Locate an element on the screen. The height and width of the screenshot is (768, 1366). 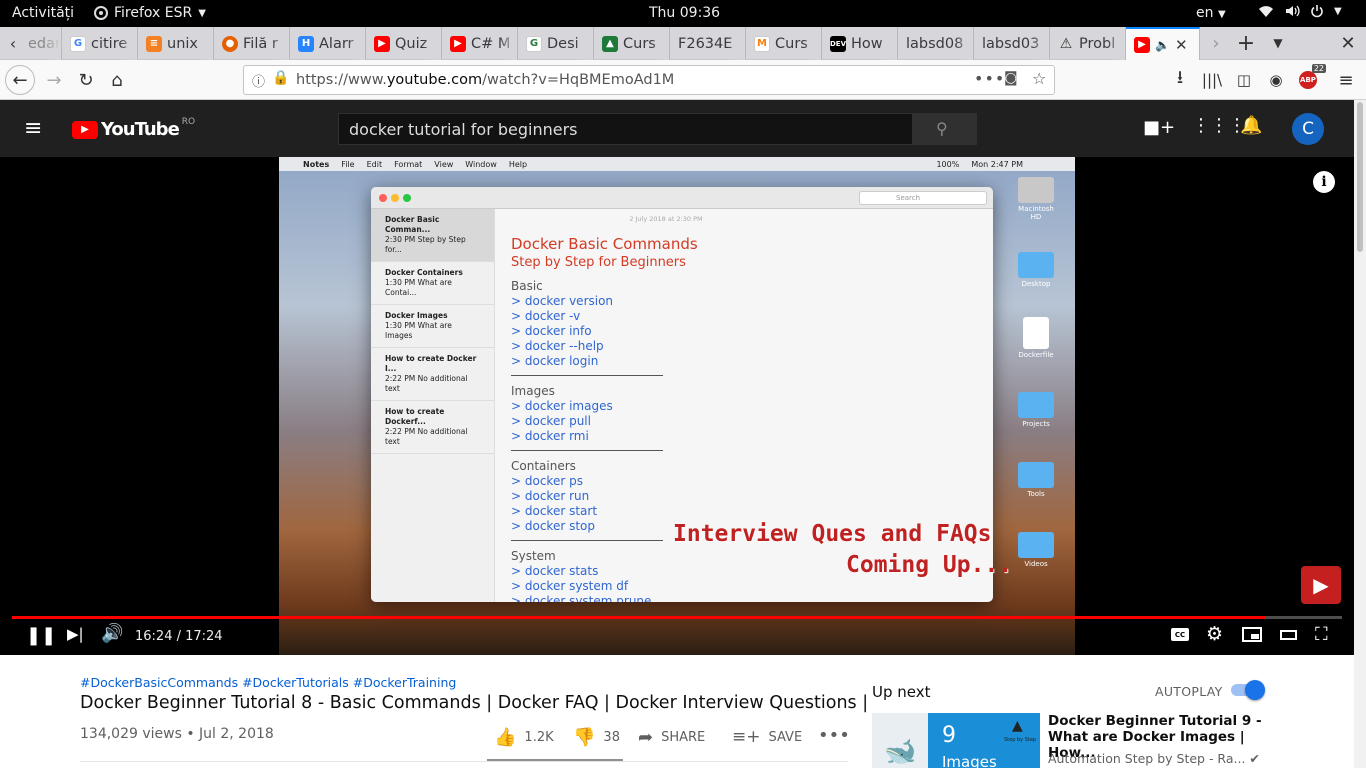
note-command: > docker info is located at coordinates (551, 331).